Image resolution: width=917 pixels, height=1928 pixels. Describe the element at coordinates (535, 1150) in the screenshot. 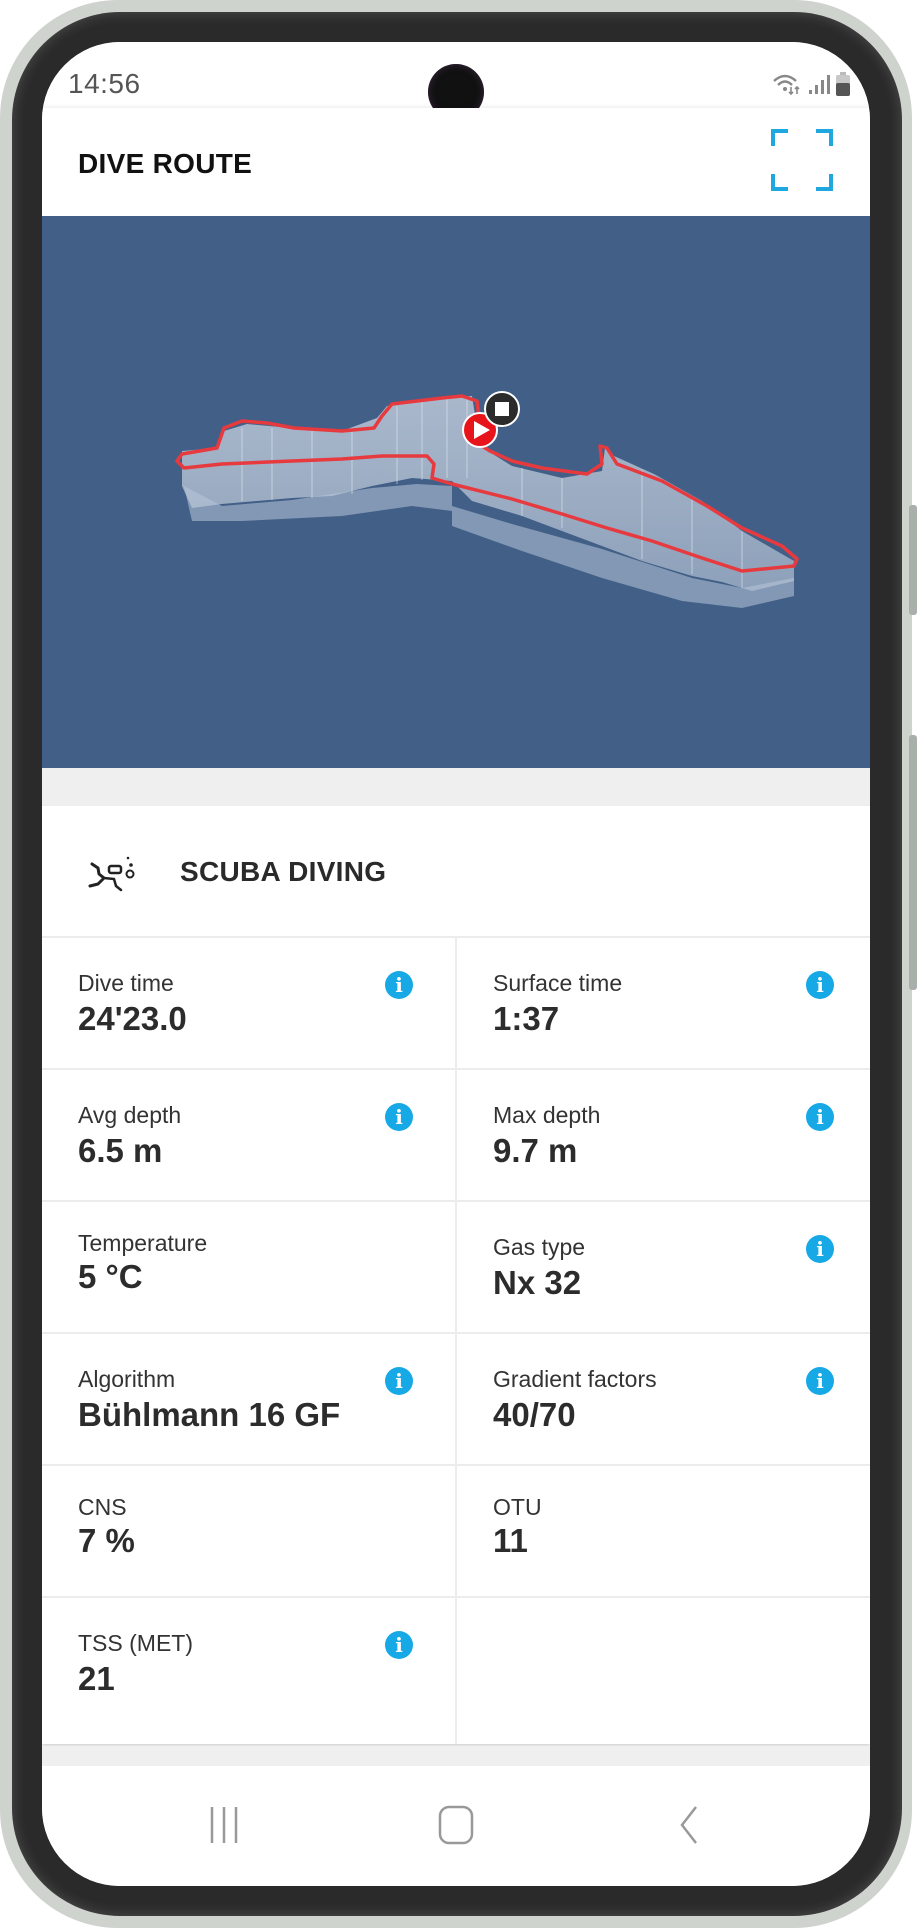

I see `stat-value: 9.7 m` at that location.